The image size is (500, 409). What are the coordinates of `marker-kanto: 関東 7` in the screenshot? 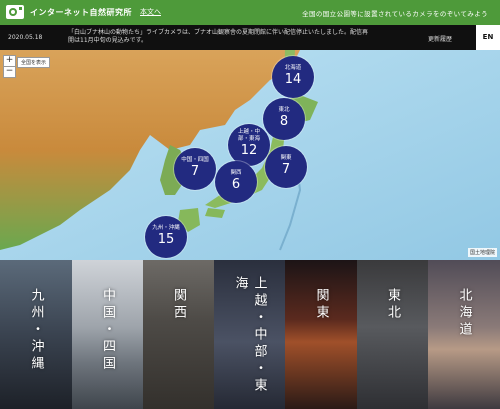 It's located at (286, 167).